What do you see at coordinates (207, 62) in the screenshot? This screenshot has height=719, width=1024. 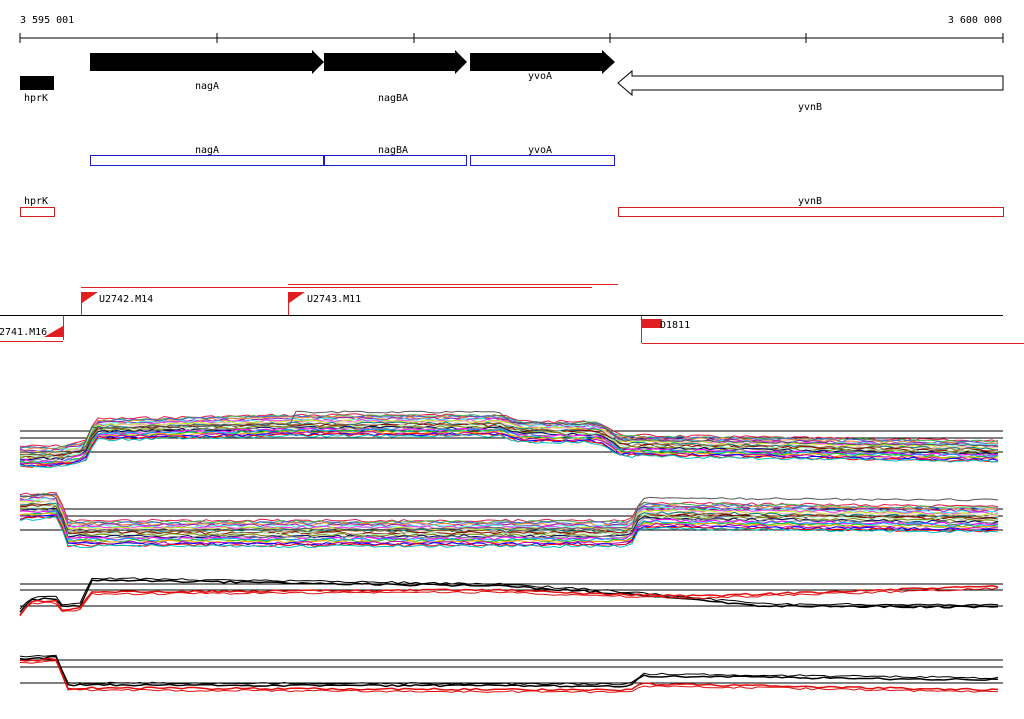 I see `gene-naga-arrow` at bounding box center [207, 62].